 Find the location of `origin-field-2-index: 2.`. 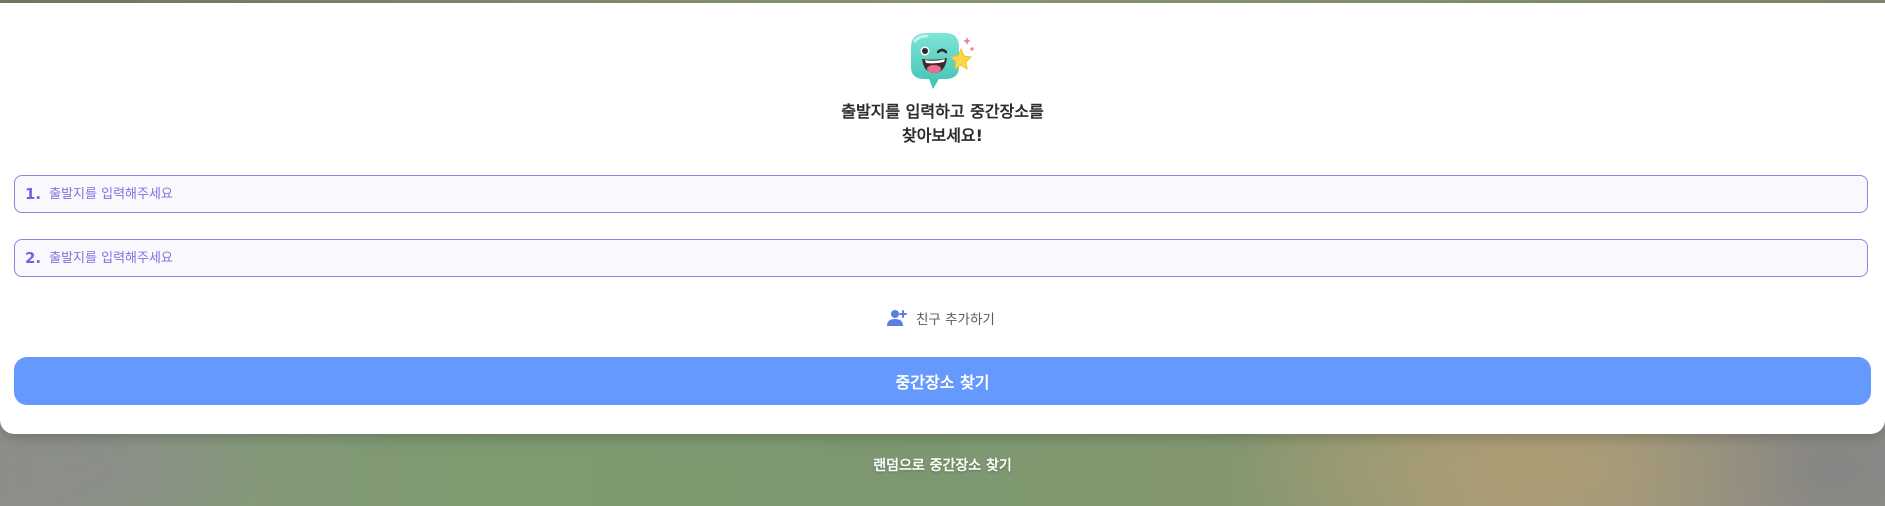

origin-field-2-index: 2. is located at coordinates (33, 258).